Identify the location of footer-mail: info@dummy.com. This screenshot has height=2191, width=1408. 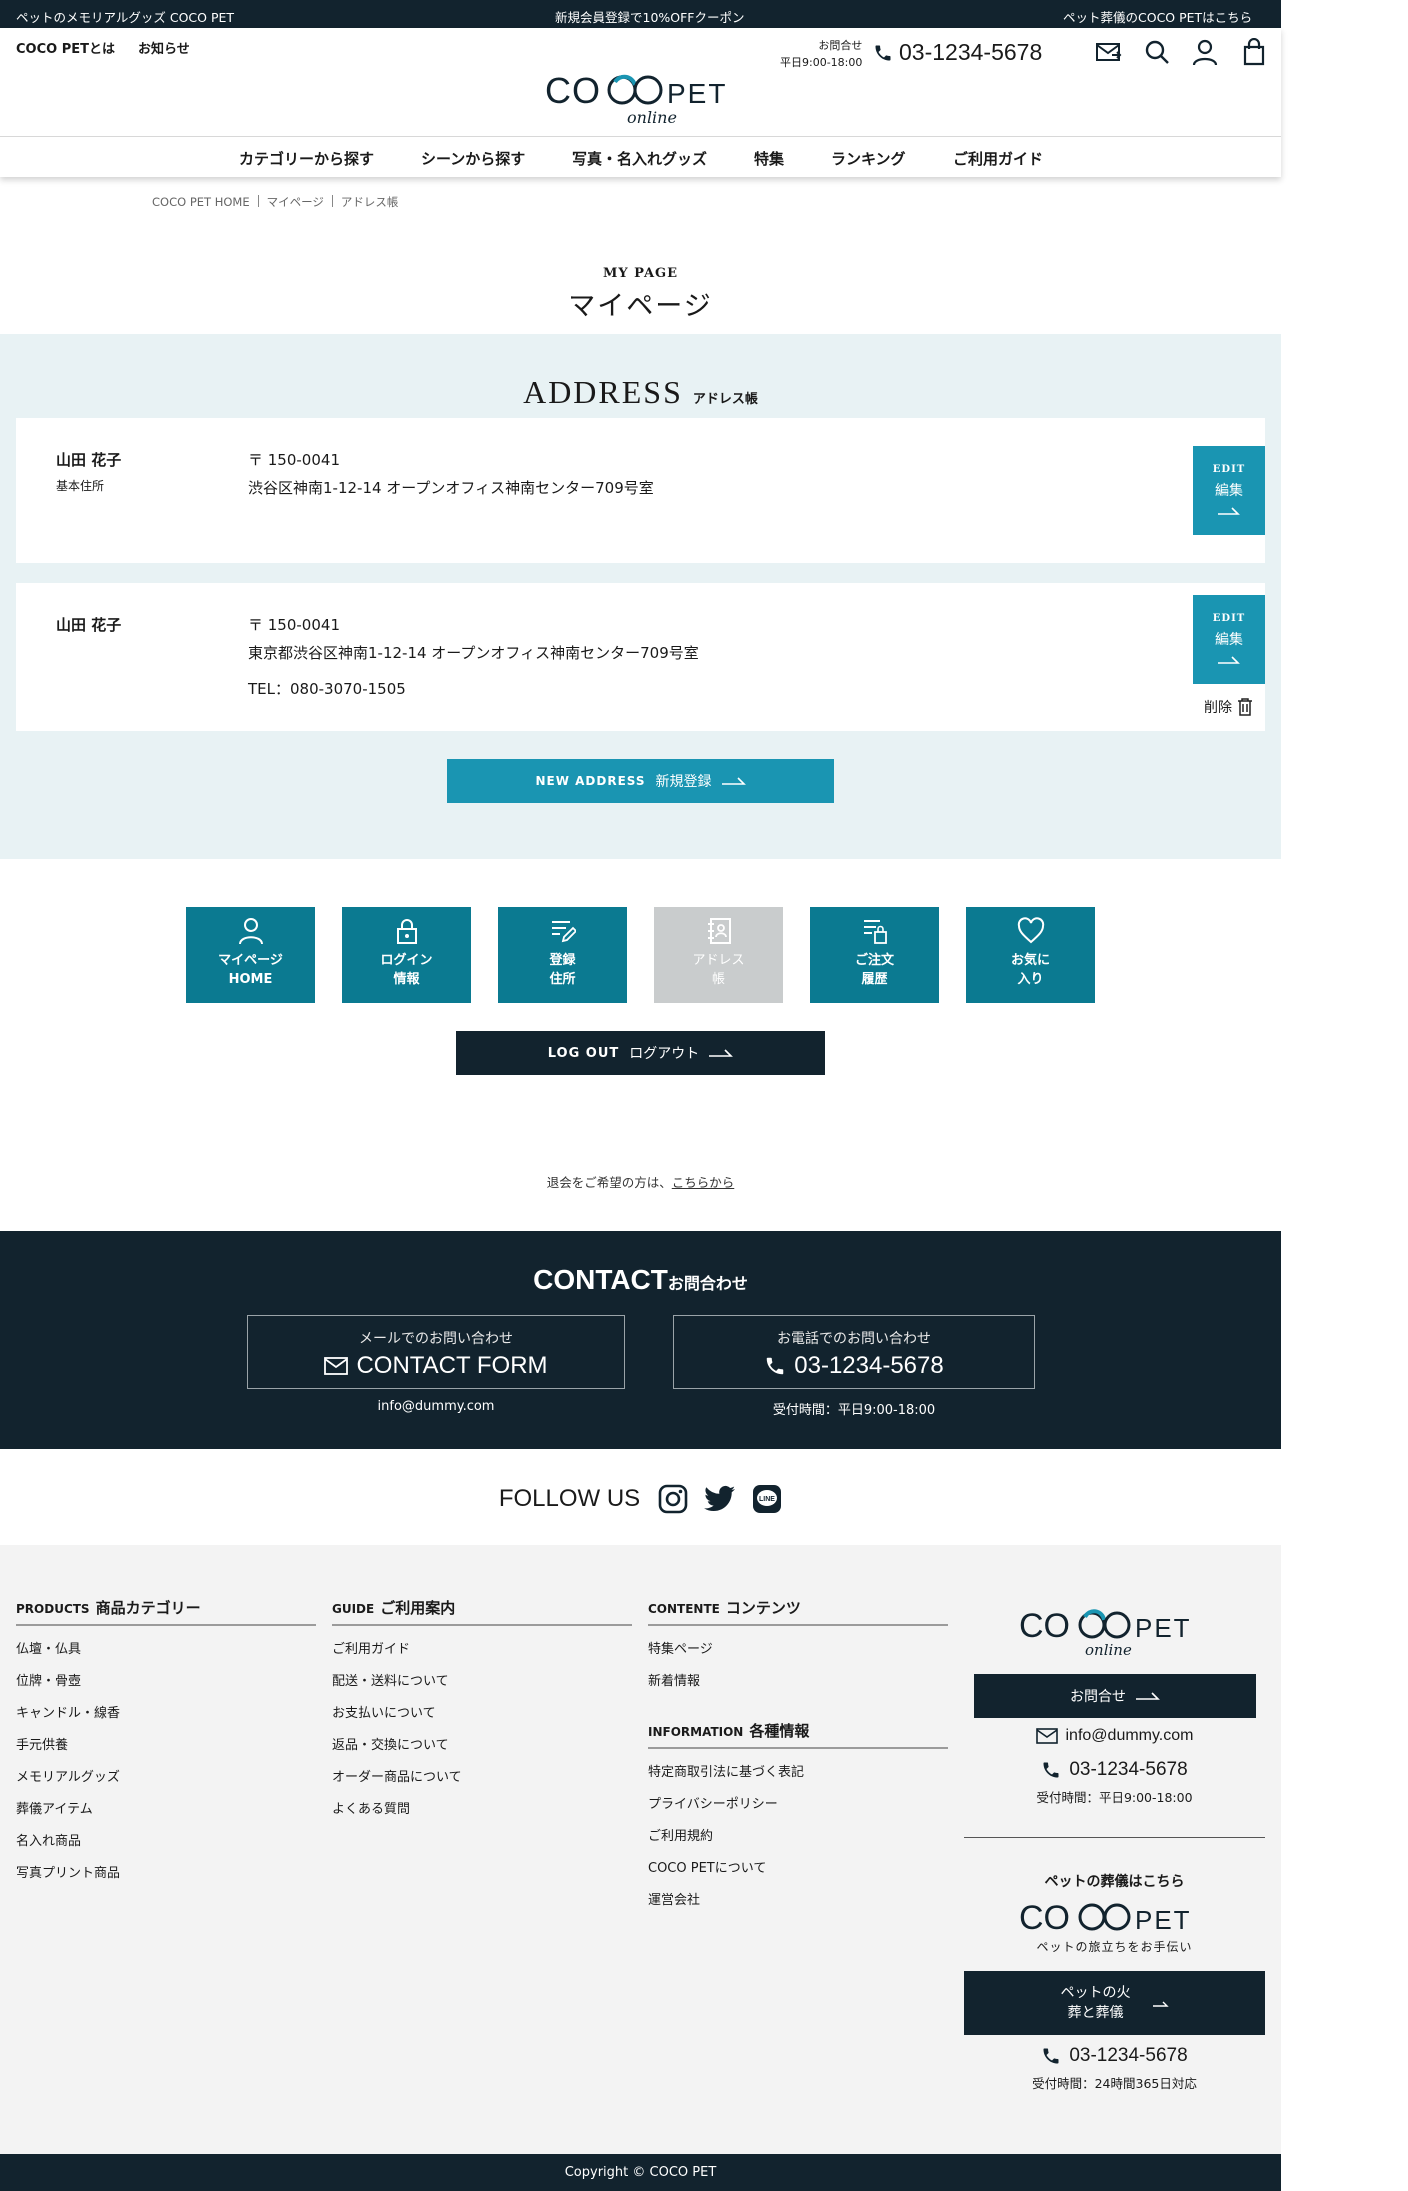
(1114, 1736).